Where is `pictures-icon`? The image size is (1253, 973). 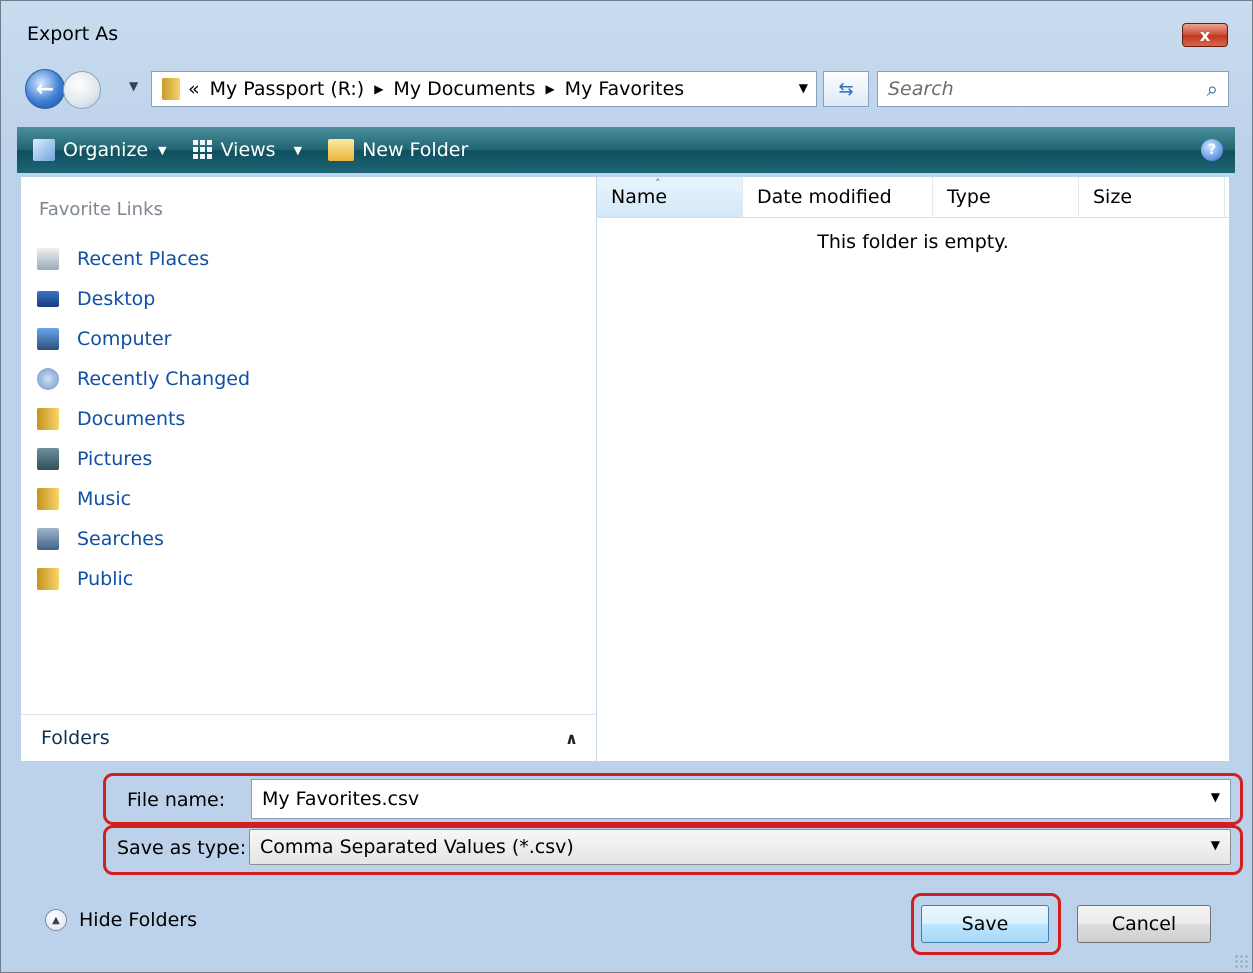 pictures-icon is located at coordinates (48, 459).